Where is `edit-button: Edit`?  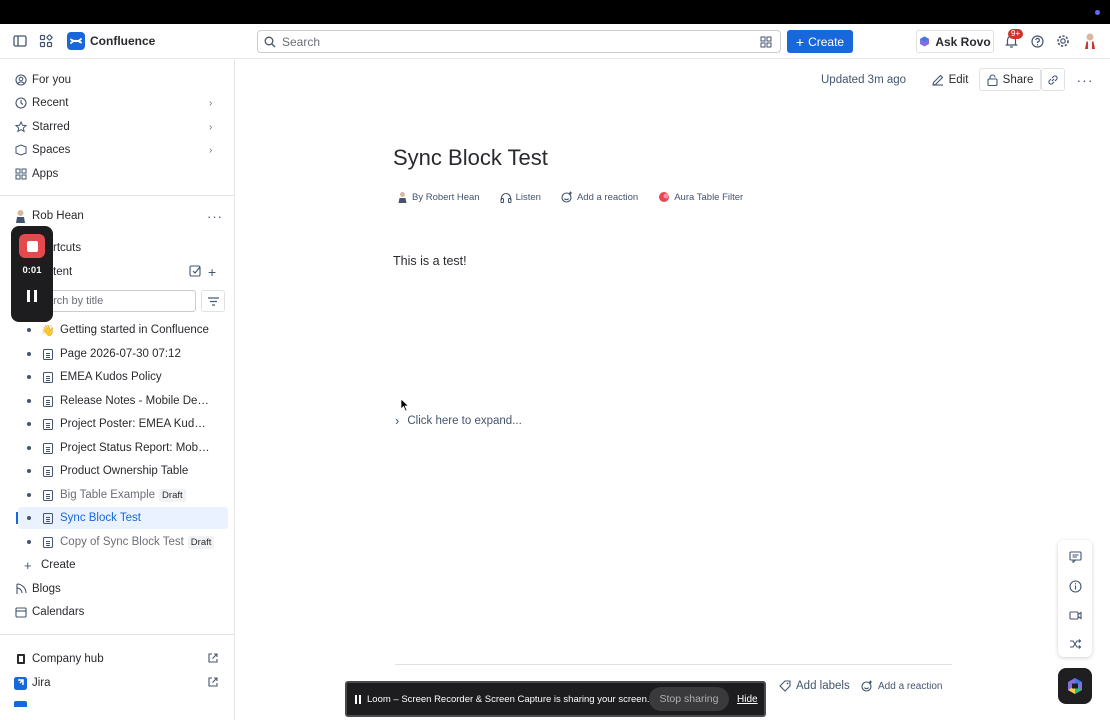 edit-button: Edit is located at coordinates (950, 79).